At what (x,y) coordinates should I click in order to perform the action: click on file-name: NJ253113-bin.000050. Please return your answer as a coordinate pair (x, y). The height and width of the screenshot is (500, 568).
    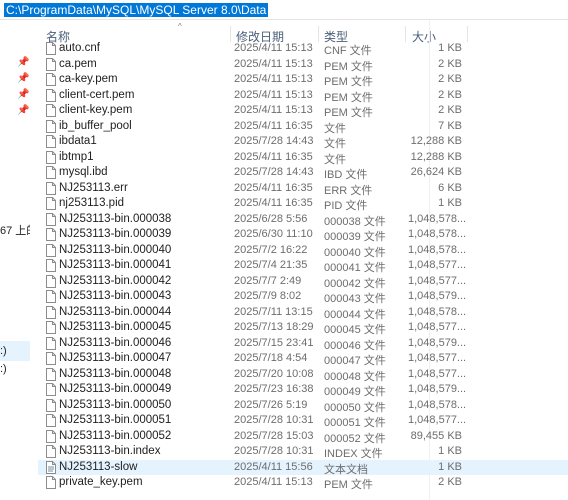
    Looking at the image, I should click on (115, 405).